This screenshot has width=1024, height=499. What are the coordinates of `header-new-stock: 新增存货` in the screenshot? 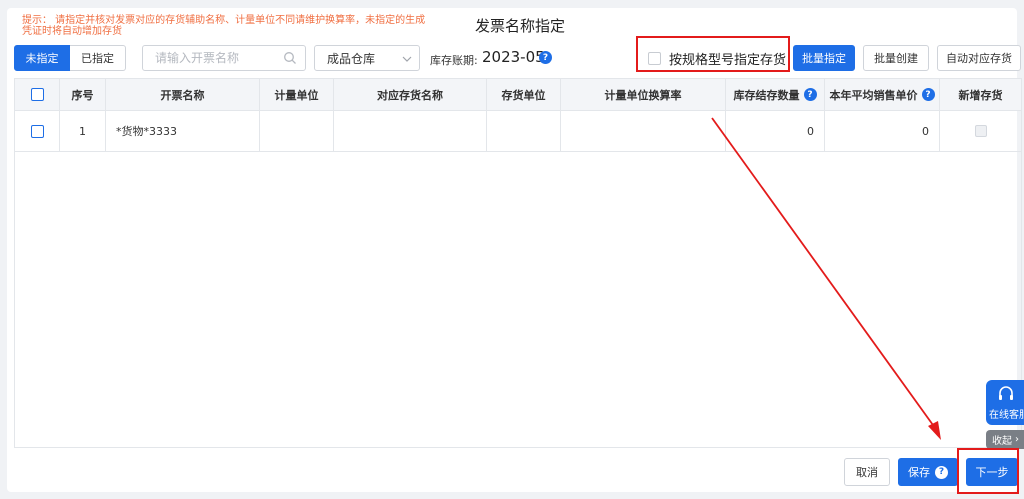 It's located at (980, 95).